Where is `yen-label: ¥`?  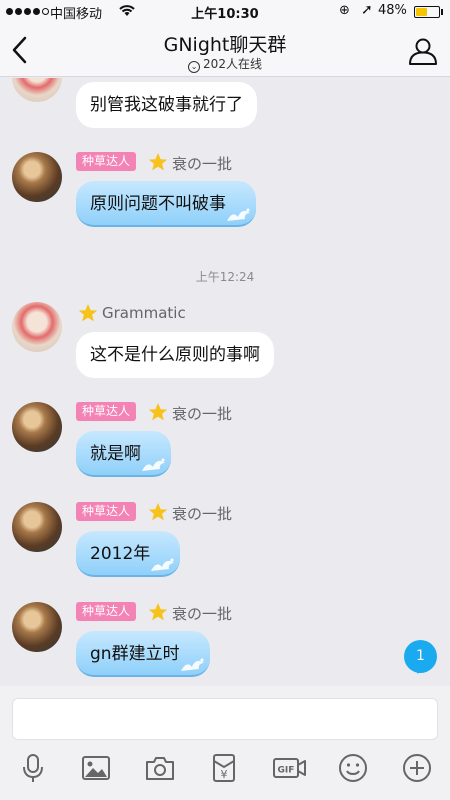
yen-label: ¥ is located at coordinates (224, 774).